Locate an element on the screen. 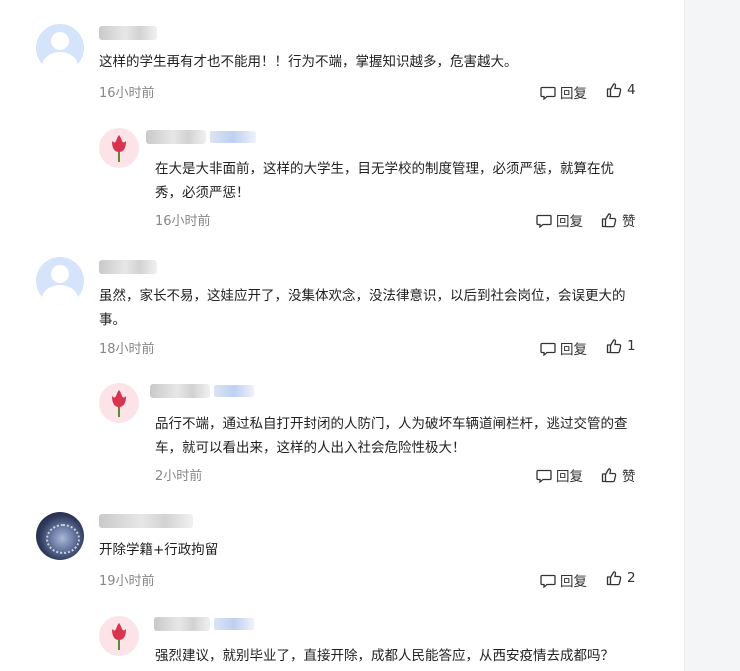 The width and height of the screenshot is (740, 671). like-count: 4 is located at coordinates (631, 90).